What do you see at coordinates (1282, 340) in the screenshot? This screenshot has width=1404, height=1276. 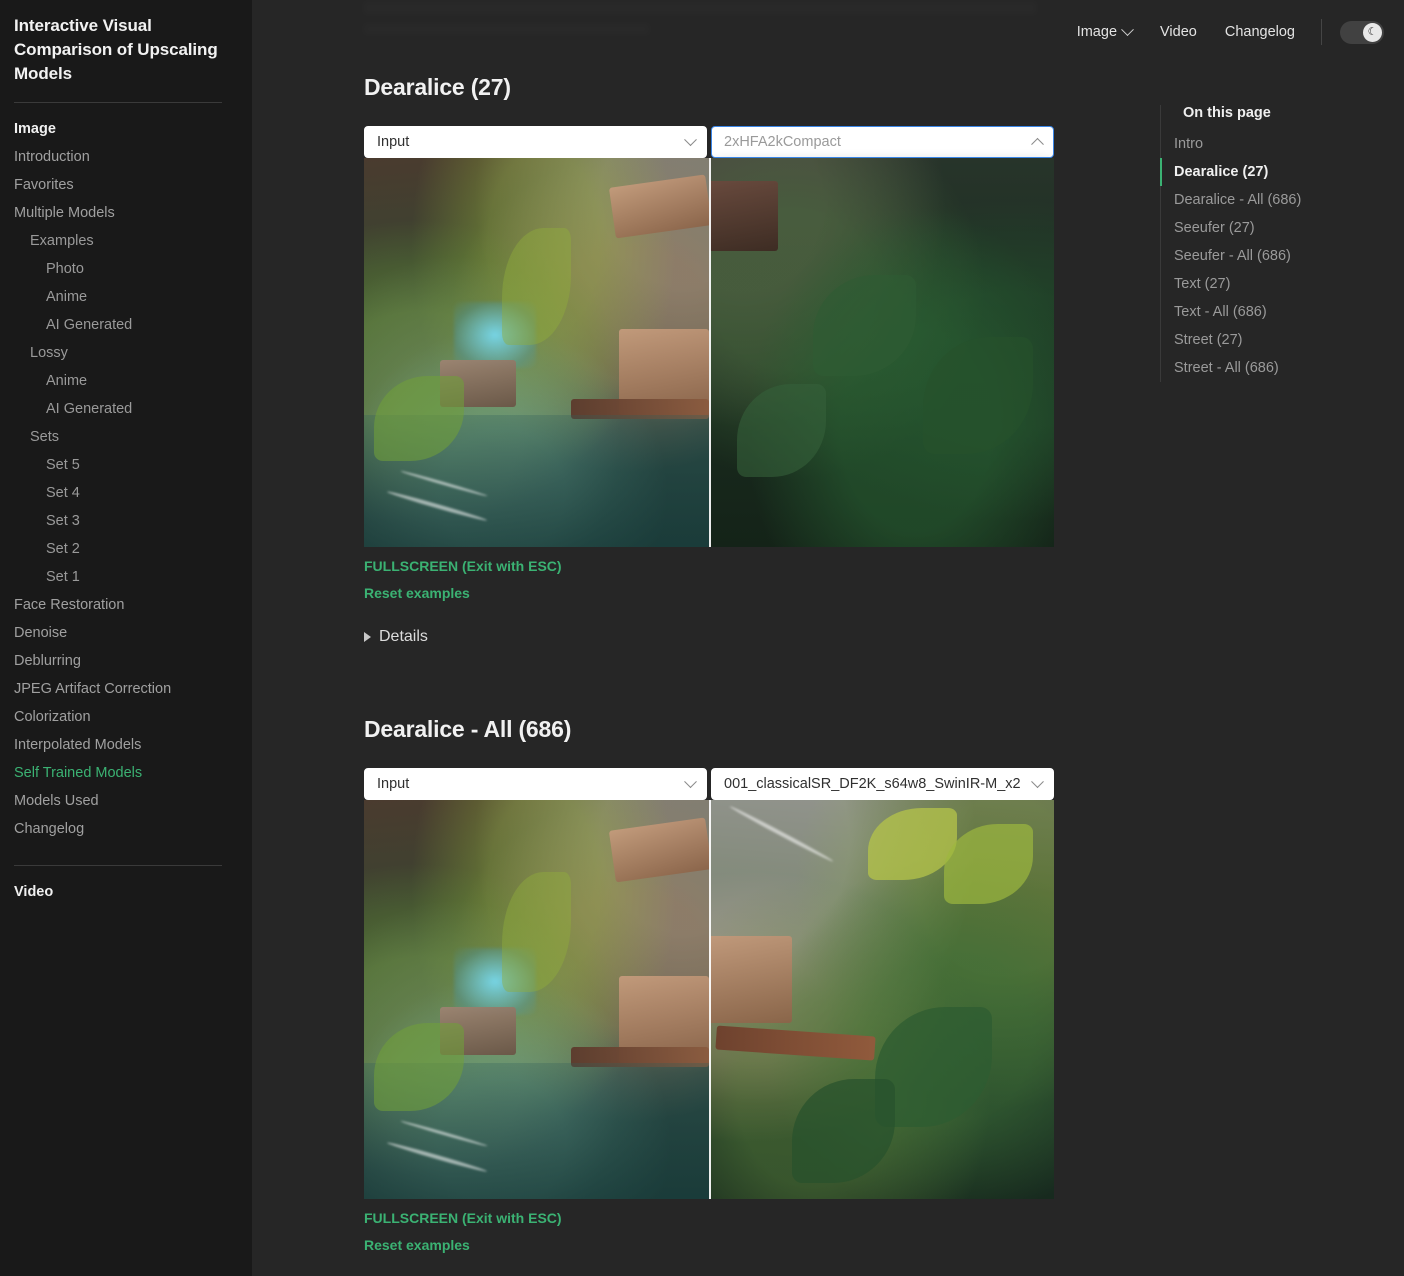 I see `toc-item-street-27: Street (27)` at bounding box center [1282, 340].